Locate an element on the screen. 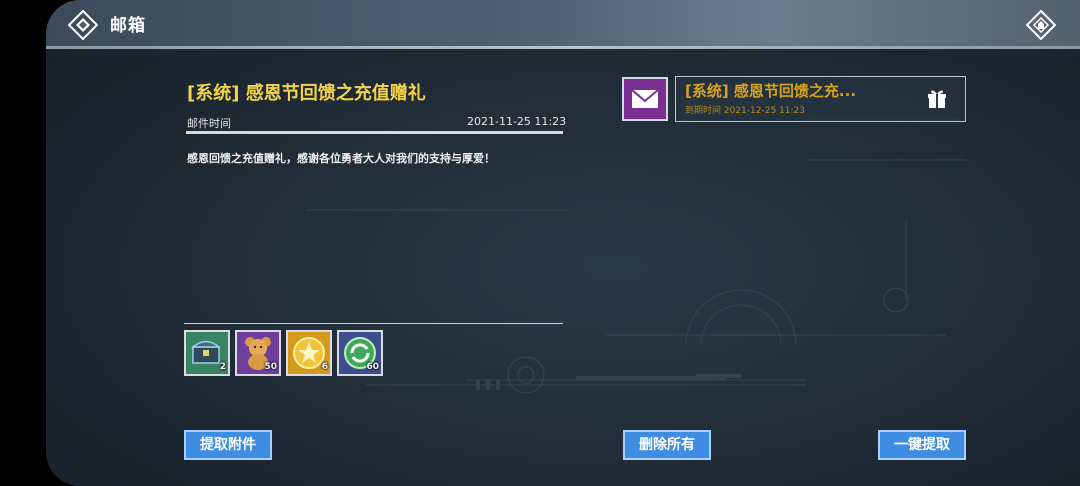 The height and width of the screenshot is (486, 1080). mail-time-value: 2021-11-25 11:23 is located at coordinates (517, 121).